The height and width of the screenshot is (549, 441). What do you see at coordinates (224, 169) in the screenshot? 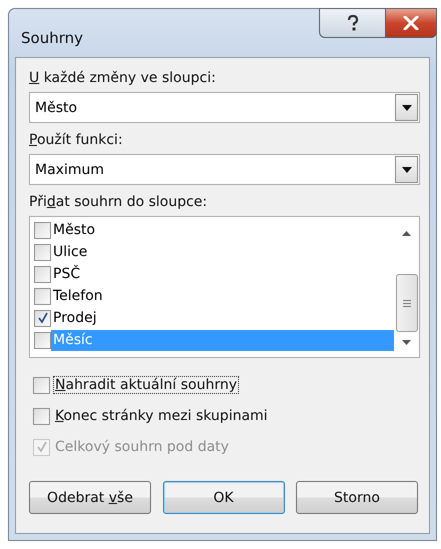
I see `dropdown: Maximum` at bounding box center [224, 169].